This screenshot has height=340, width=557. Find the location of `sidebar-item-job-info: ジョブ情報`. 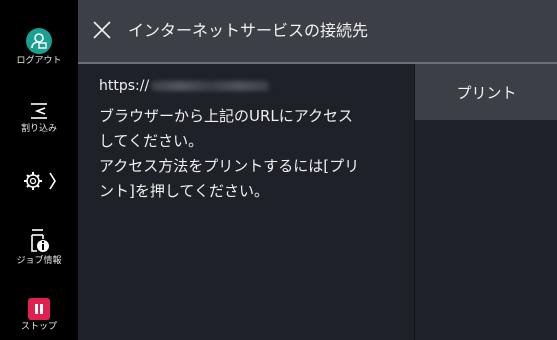

sidebar-item-job-info: ジョブ情報 is located at coordinates (39, 246).